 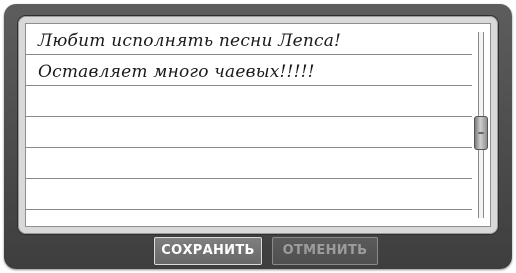 I want to click on save-button: СОХРАНИТЬ, so click(x=208, y=251).